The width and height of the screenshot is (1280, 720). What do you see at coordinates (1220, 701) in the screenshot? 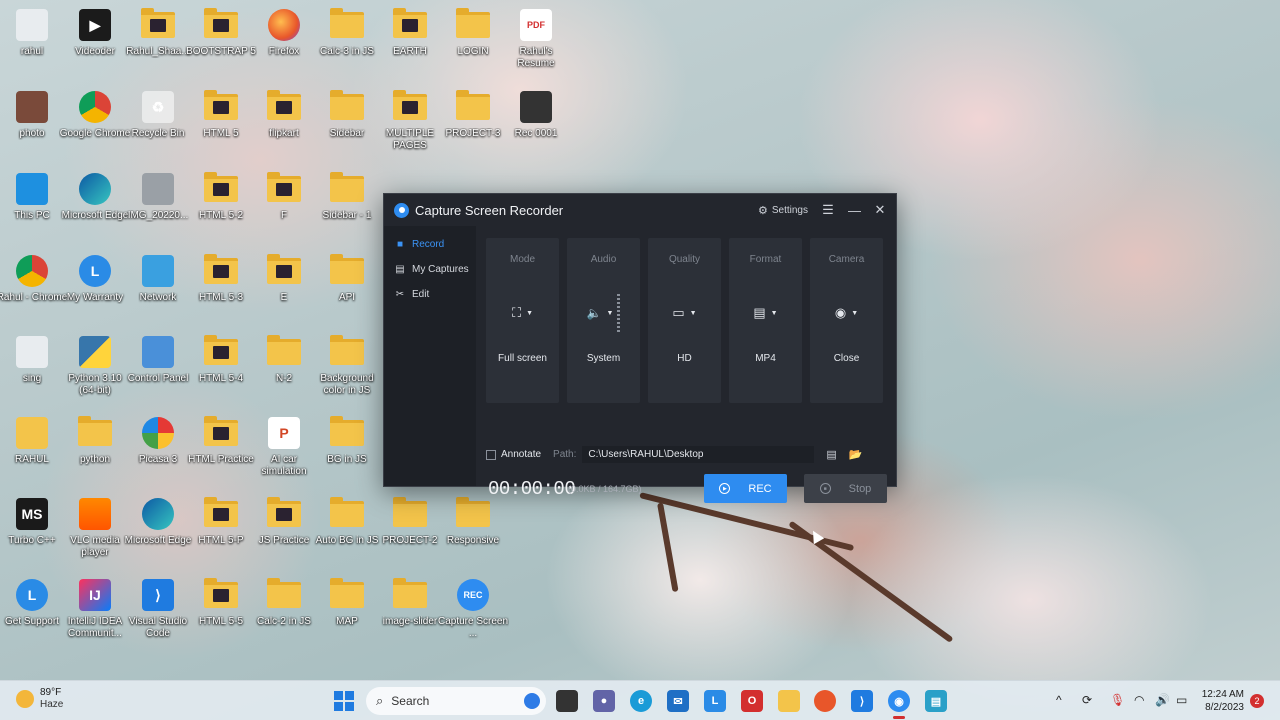
I see `clock: 12:24 AM 8/2/2023` at bounding box center [1220, 701].